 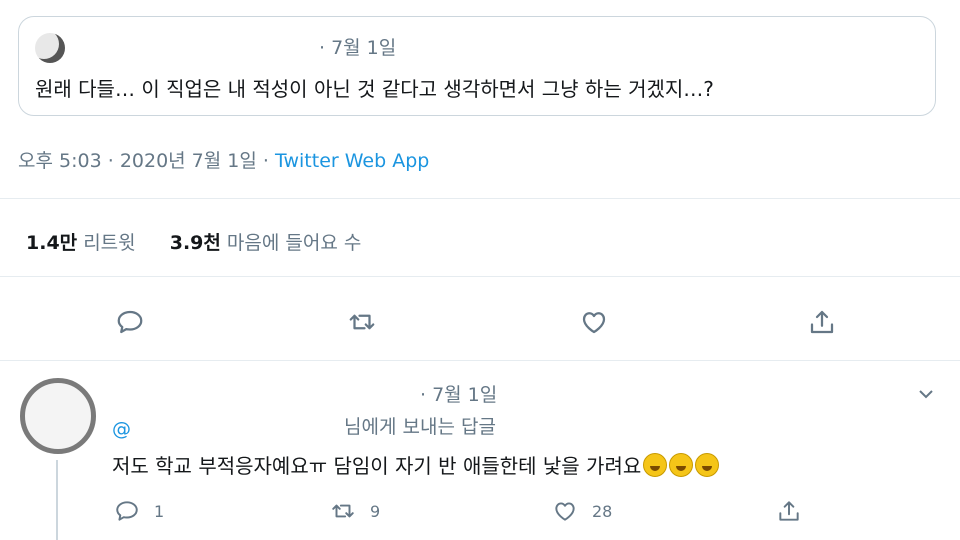 I want to click on retweet-button, so click(x=362, y=322).